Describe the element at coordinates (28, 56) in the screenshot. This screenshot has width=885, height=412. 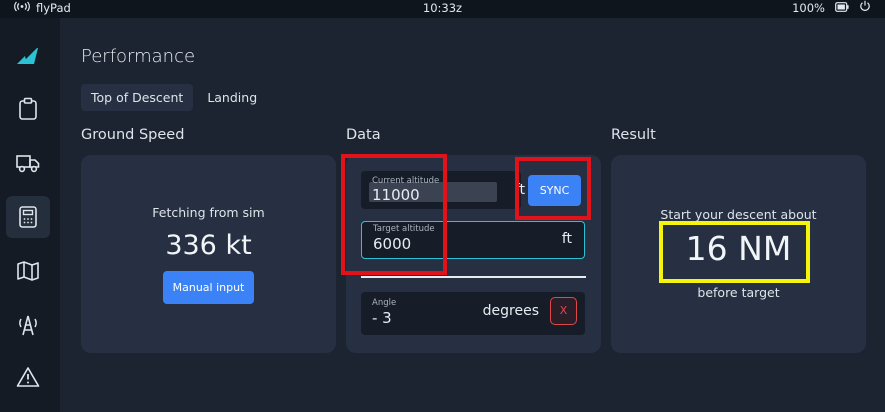
I see `flybywire-logo-icon` at that location.